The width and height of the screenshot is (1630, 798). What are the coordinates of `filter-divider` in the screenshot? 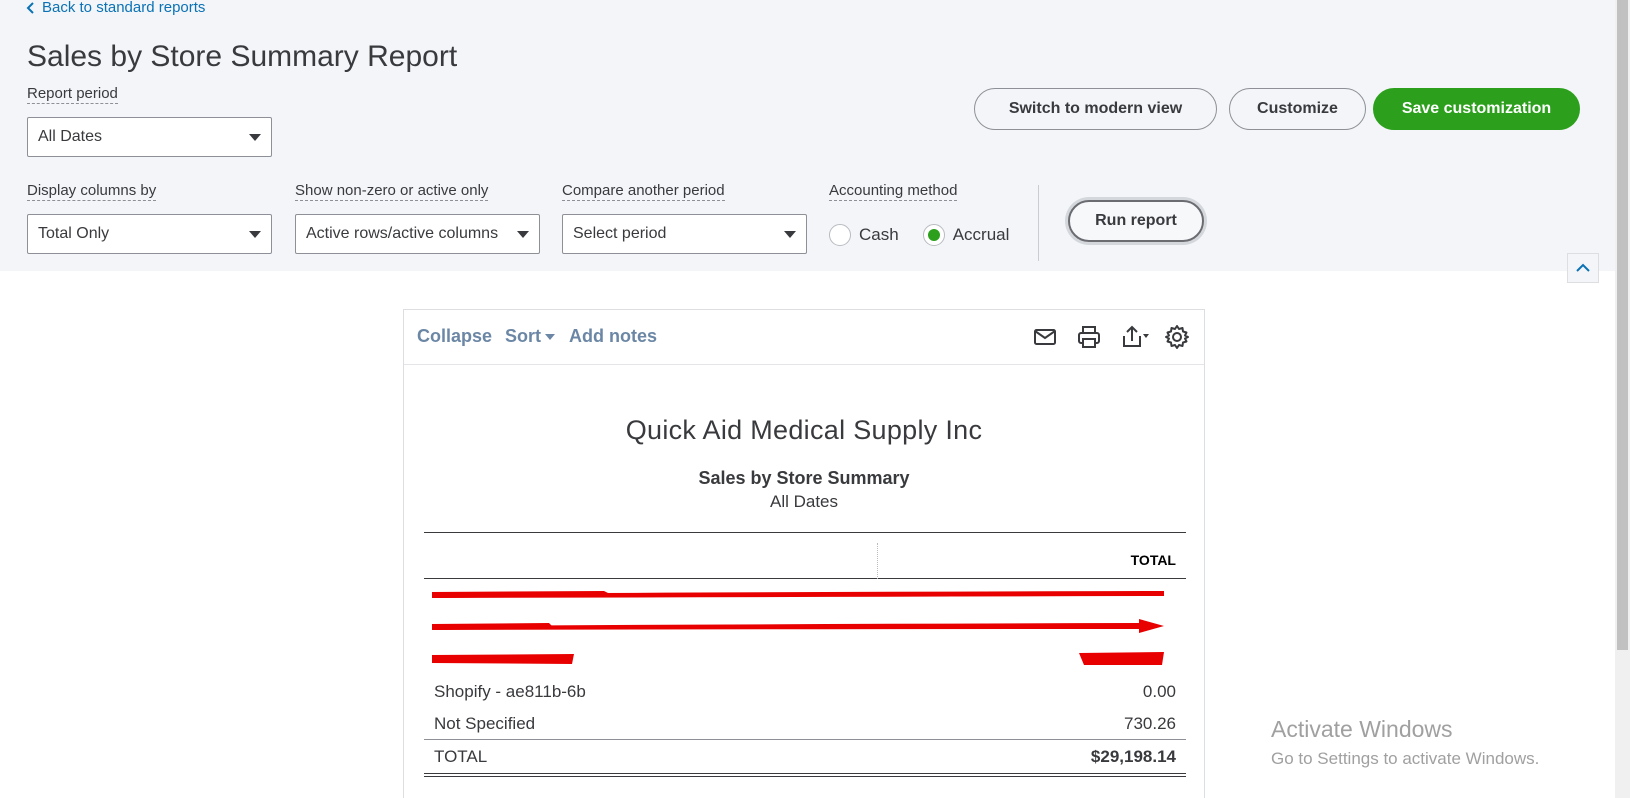 It's located at (1038, 223).